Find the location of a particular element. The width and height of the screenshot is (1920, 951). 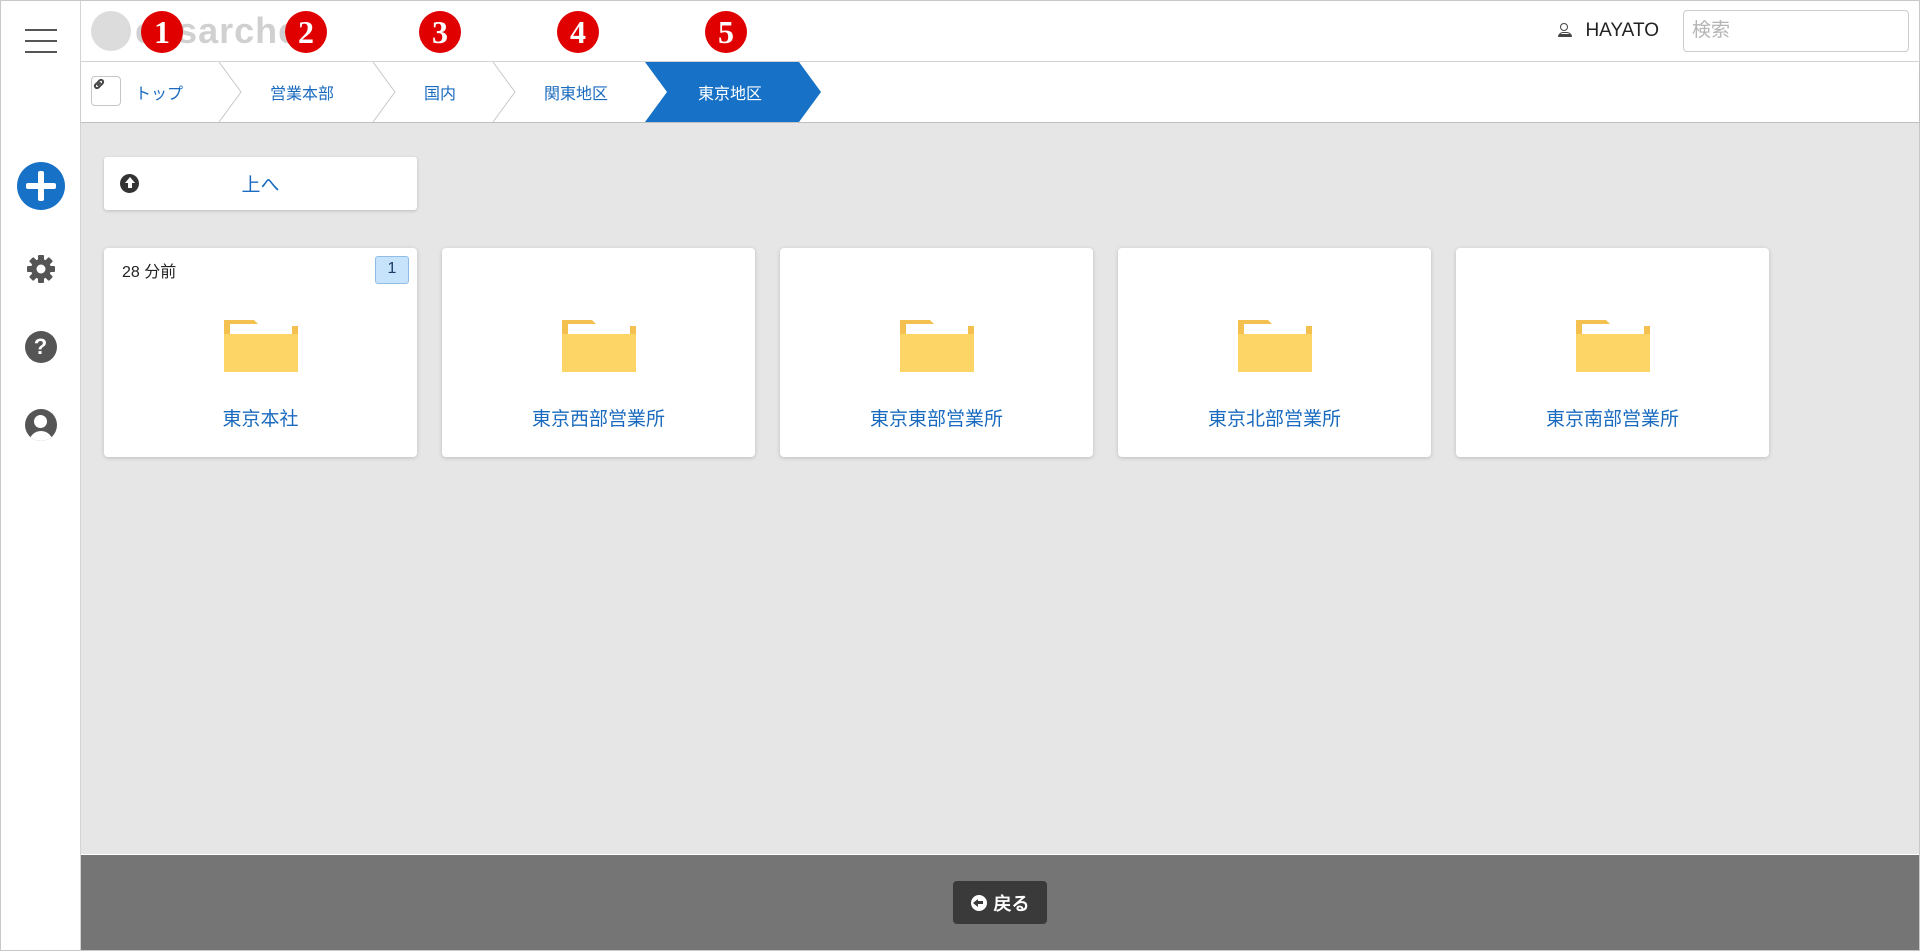

breadcrumb: トップ 営業本部 国内 関東地区 東京地区 is located at coordinates (1000, 92).